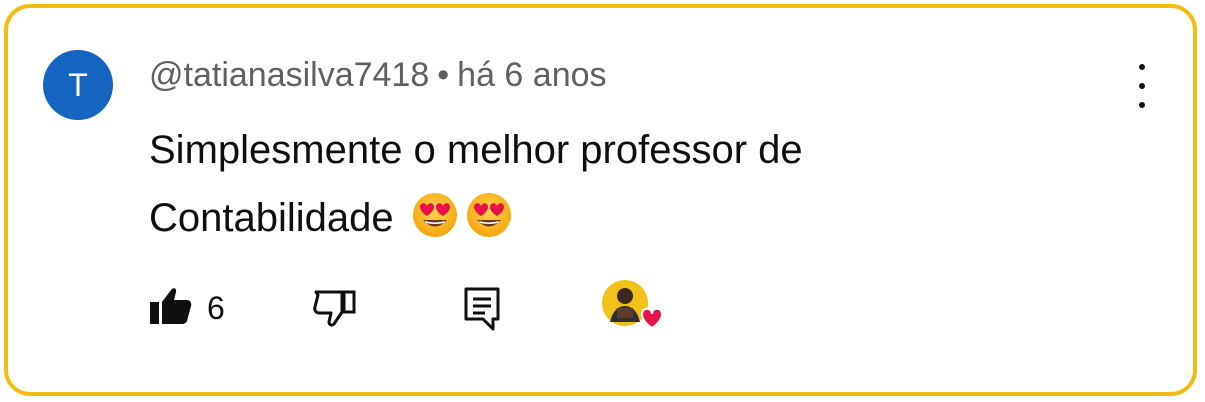 The width and height of the screenshot is (1205, 402). I want to click on like-button: 6, so click(187, 308).